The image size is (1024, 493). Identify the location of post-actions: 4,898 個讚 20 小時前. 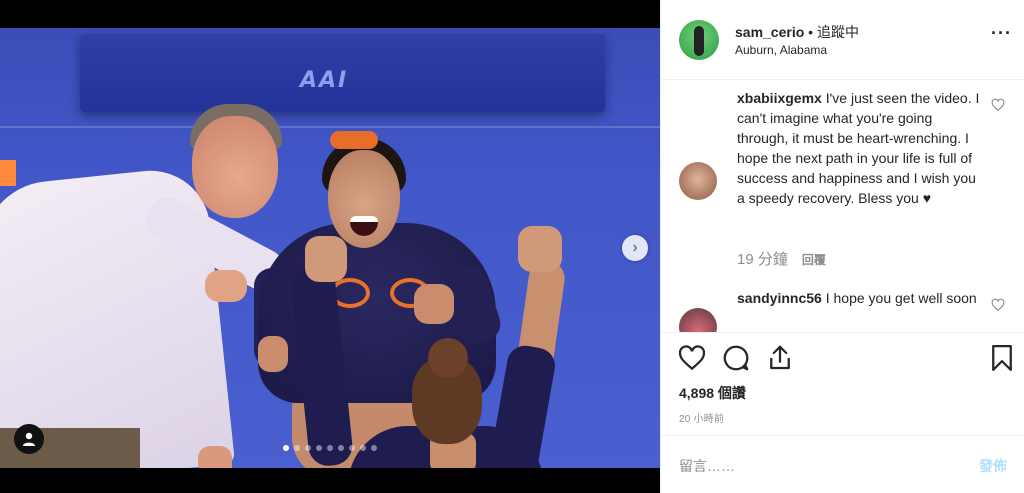
(842, 384).